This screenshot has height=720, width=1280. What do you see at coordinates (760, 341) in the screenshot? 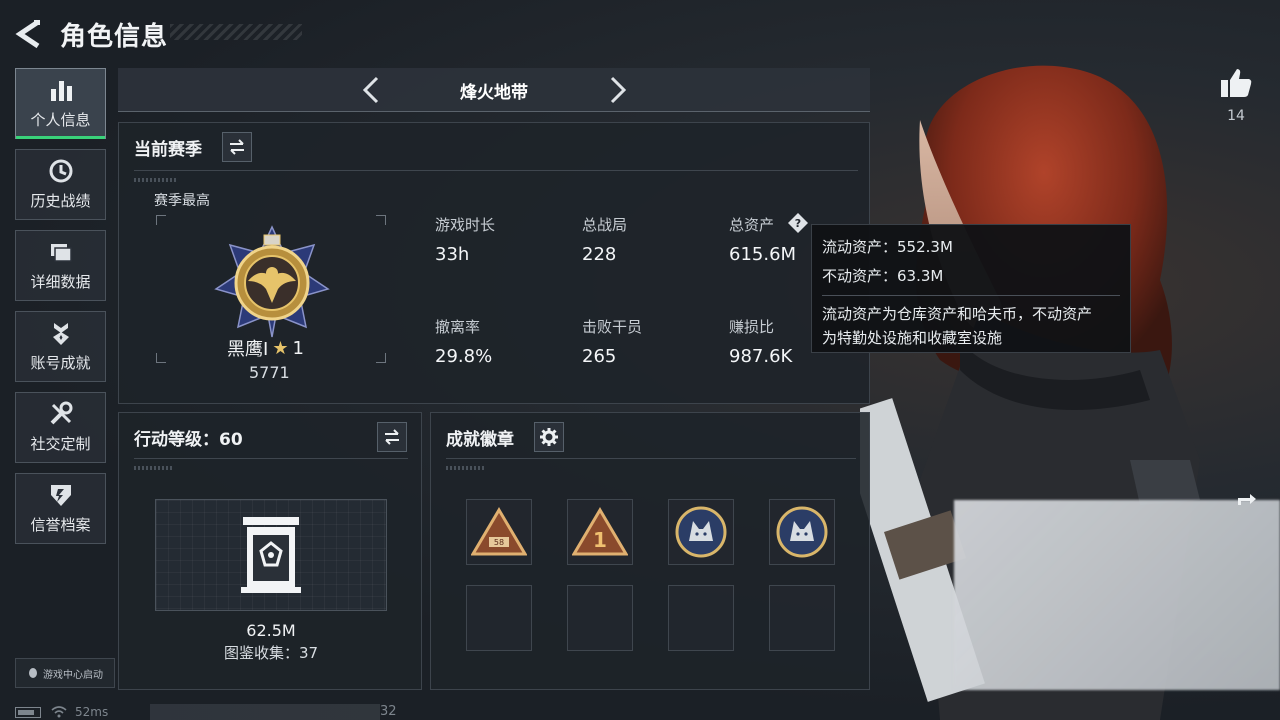
I see `stat-profit-loss-ratio: 赚损比 987.6K` at bounding box center [760, 341].